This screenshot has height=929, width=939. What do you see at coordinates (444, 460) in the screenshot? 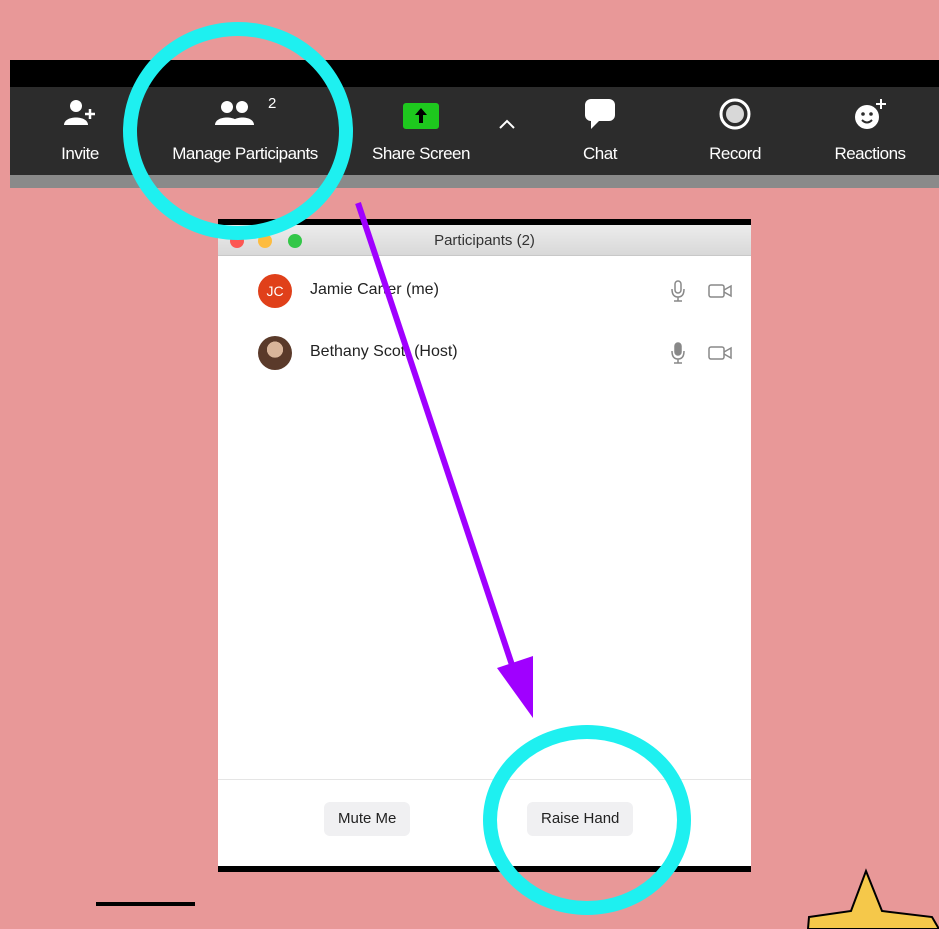
I see `purple-arrow` at bounding box center [444, 460].